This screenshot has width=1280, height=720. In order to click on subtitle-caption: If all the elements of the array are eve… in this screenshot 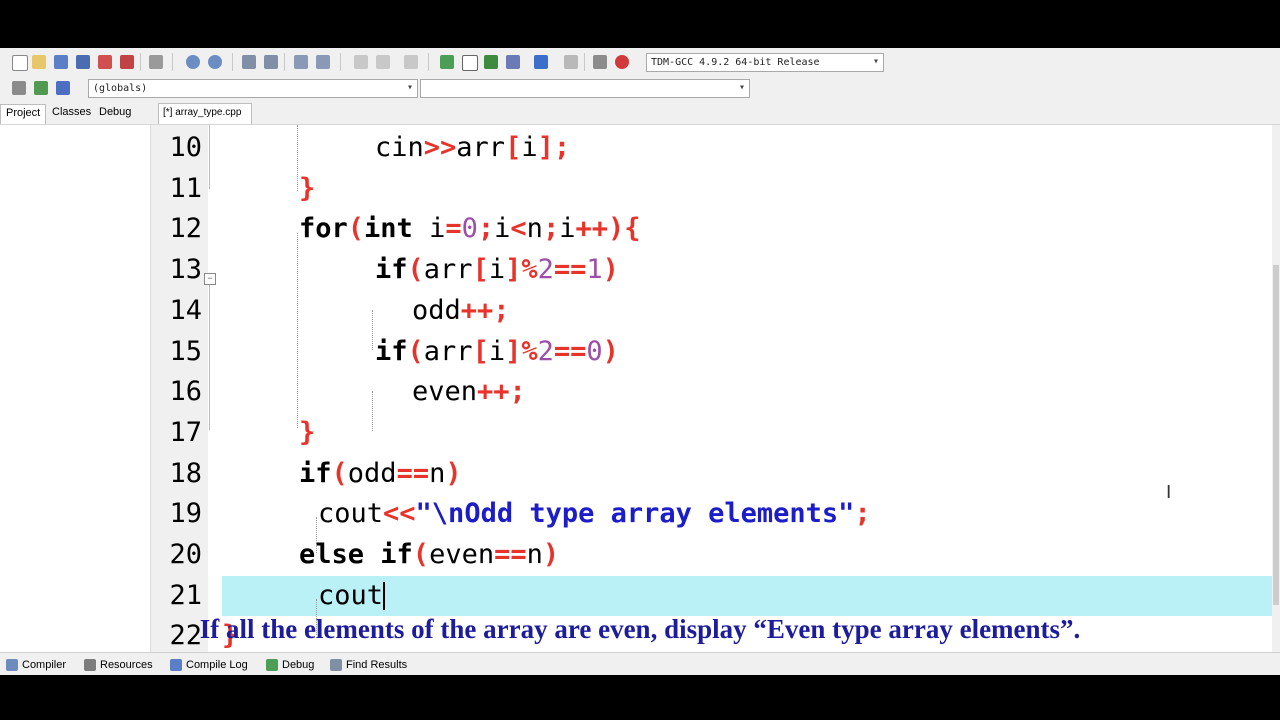, I will do `click(640, 629)`.